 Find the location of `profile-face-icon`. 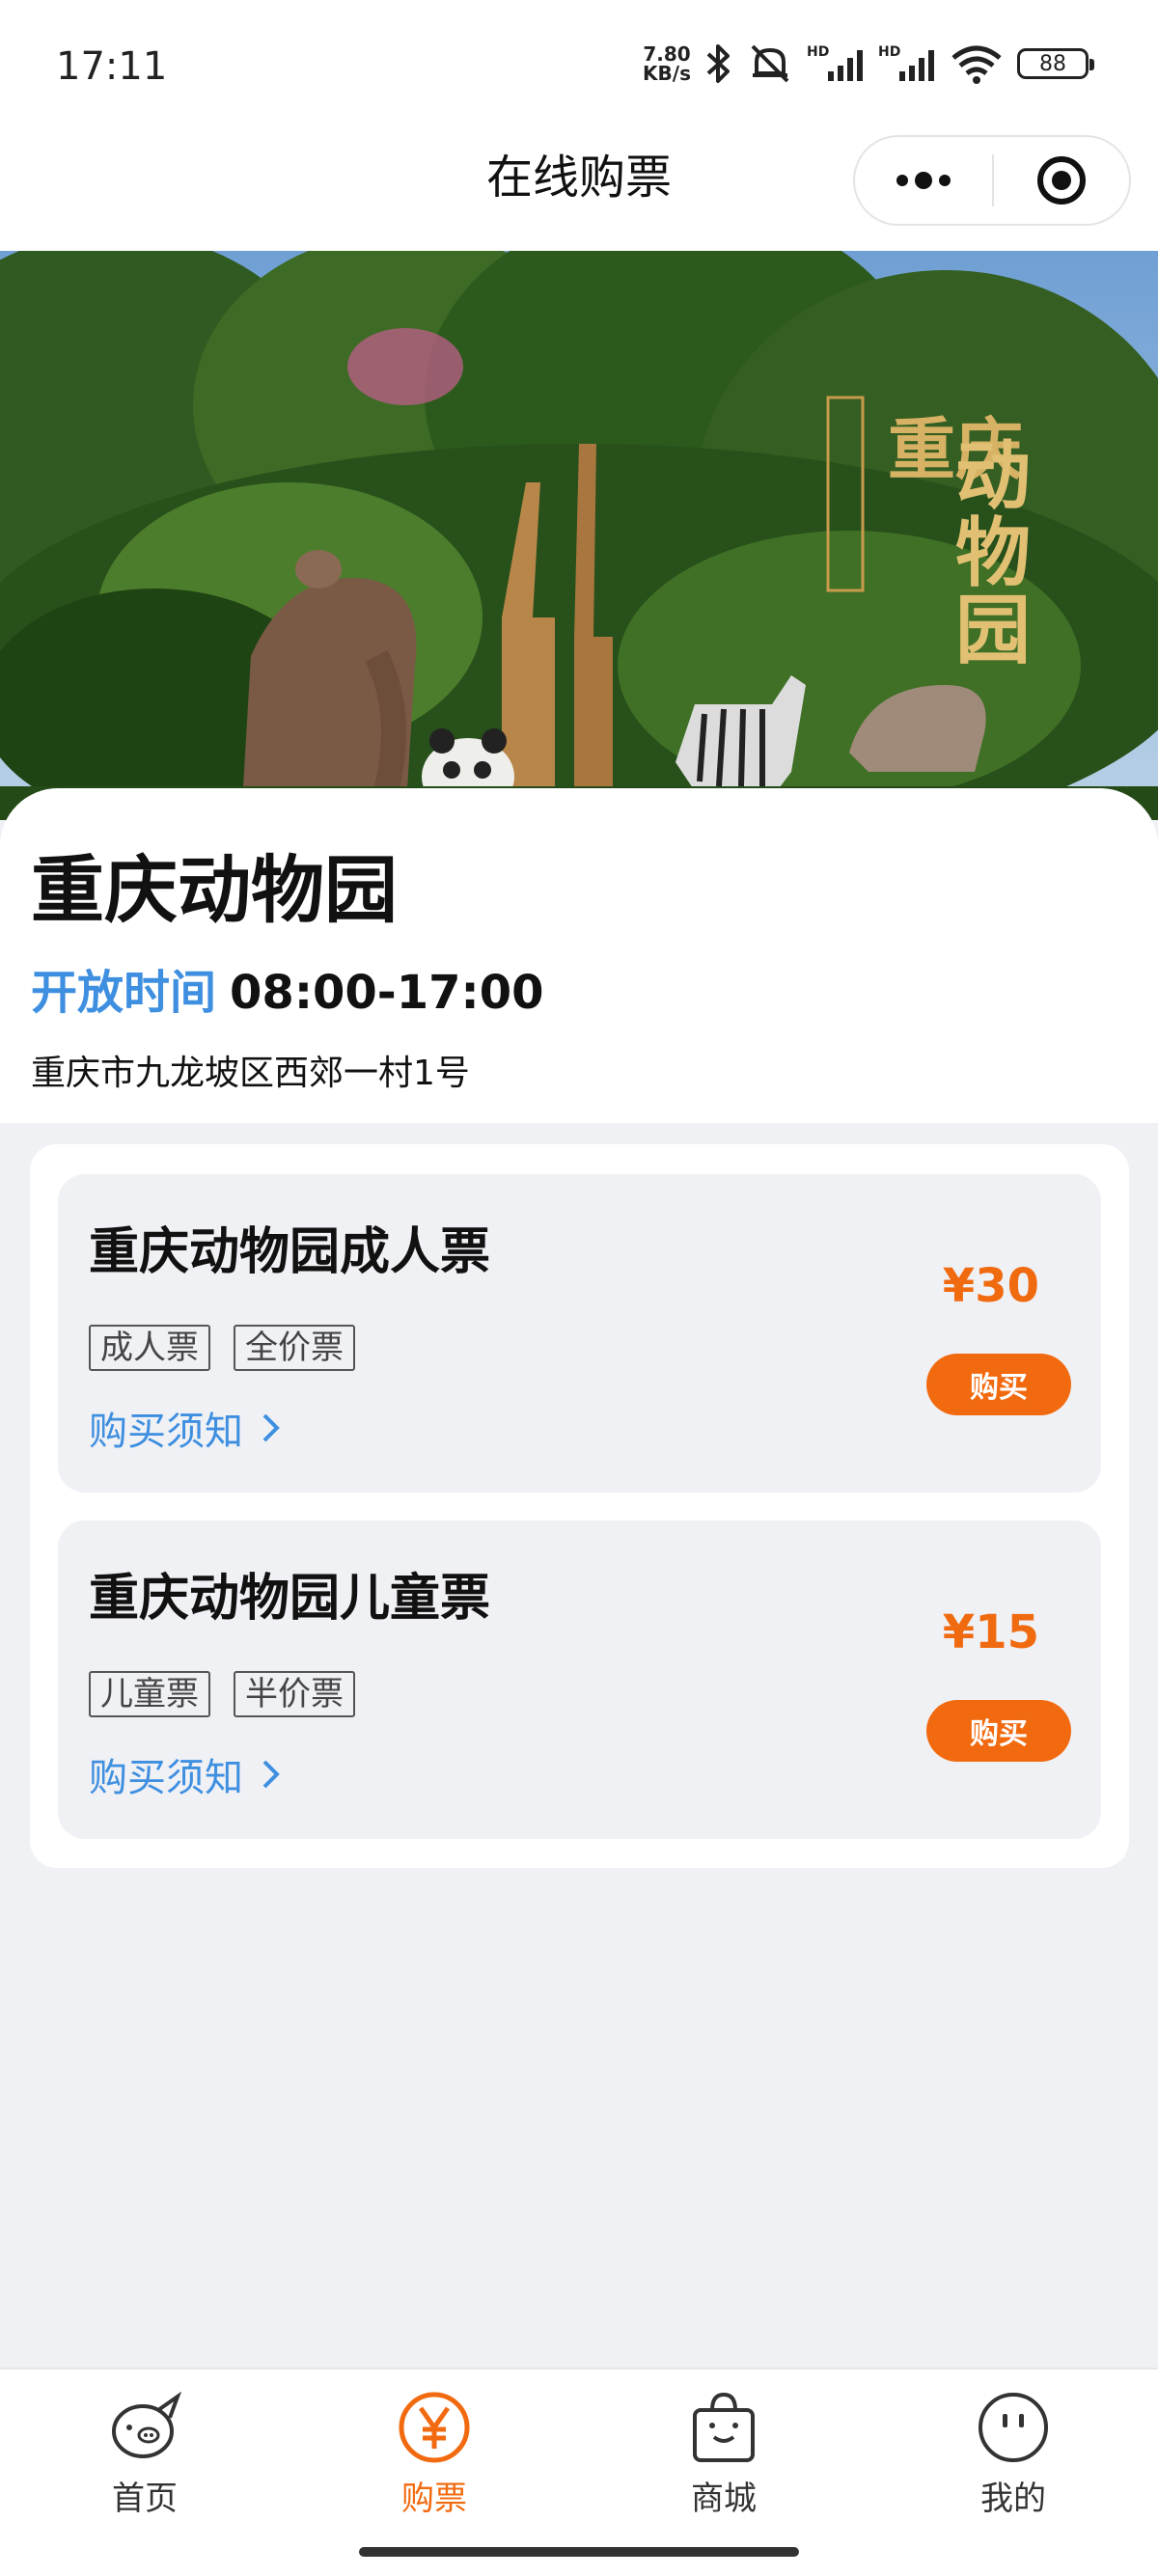

profile-face-icon is located at coordinates (1013, 2427).